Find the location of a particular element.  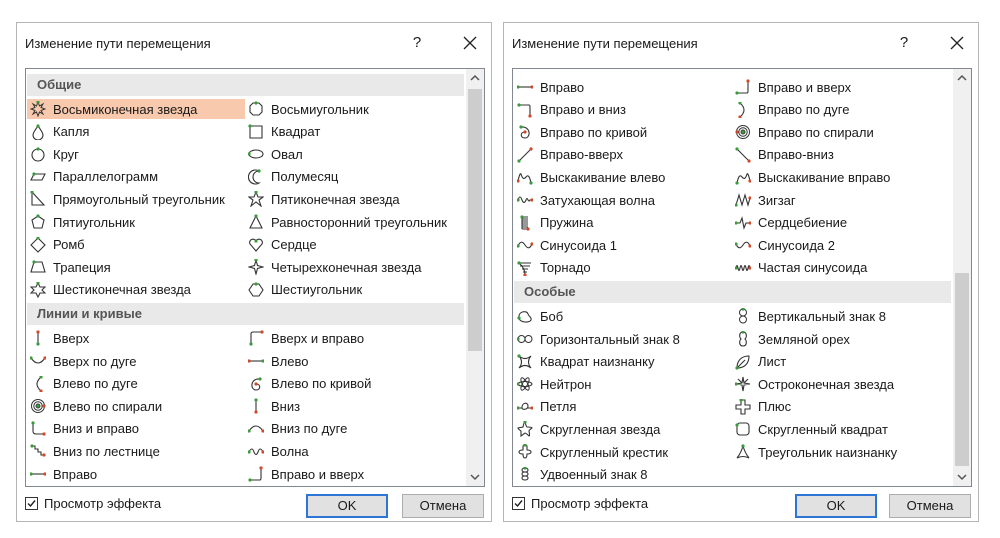

motion-path-item: Ромб is located at coordinates (136, 245).